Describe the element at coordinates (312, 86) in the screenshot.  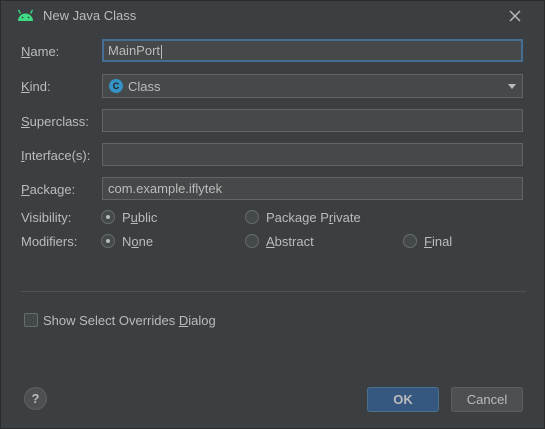
I see `kind-dropdown: C Class` at that location.